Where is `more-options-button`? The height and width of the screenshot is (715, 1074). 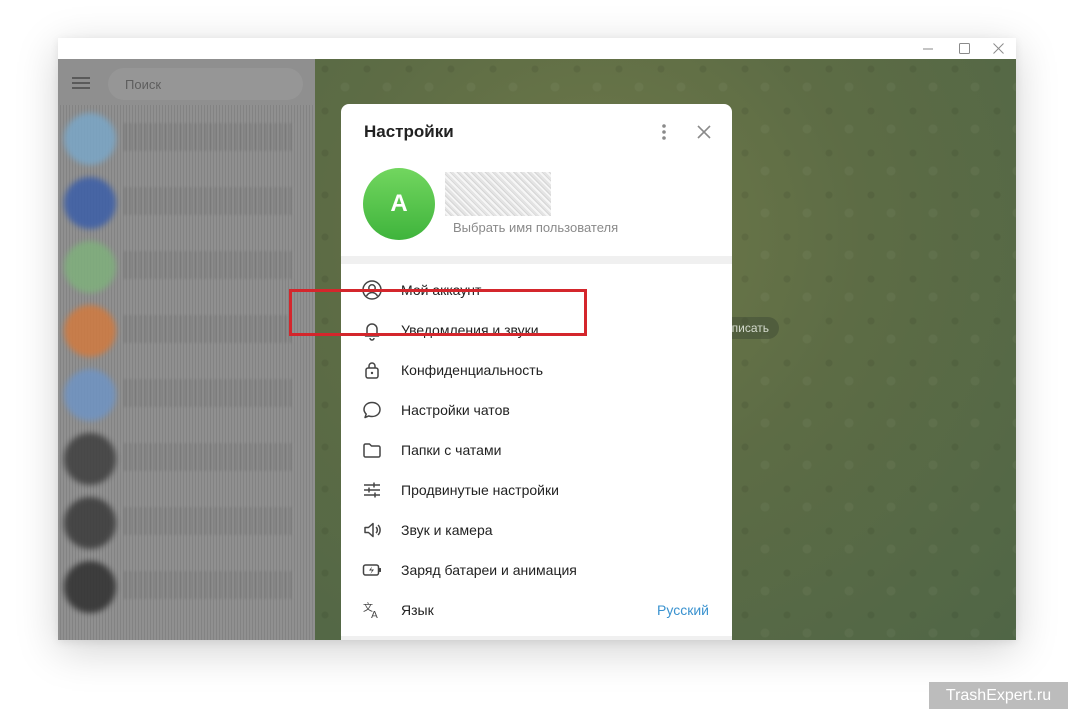 more-options-button is located at coordinates (664, 132).